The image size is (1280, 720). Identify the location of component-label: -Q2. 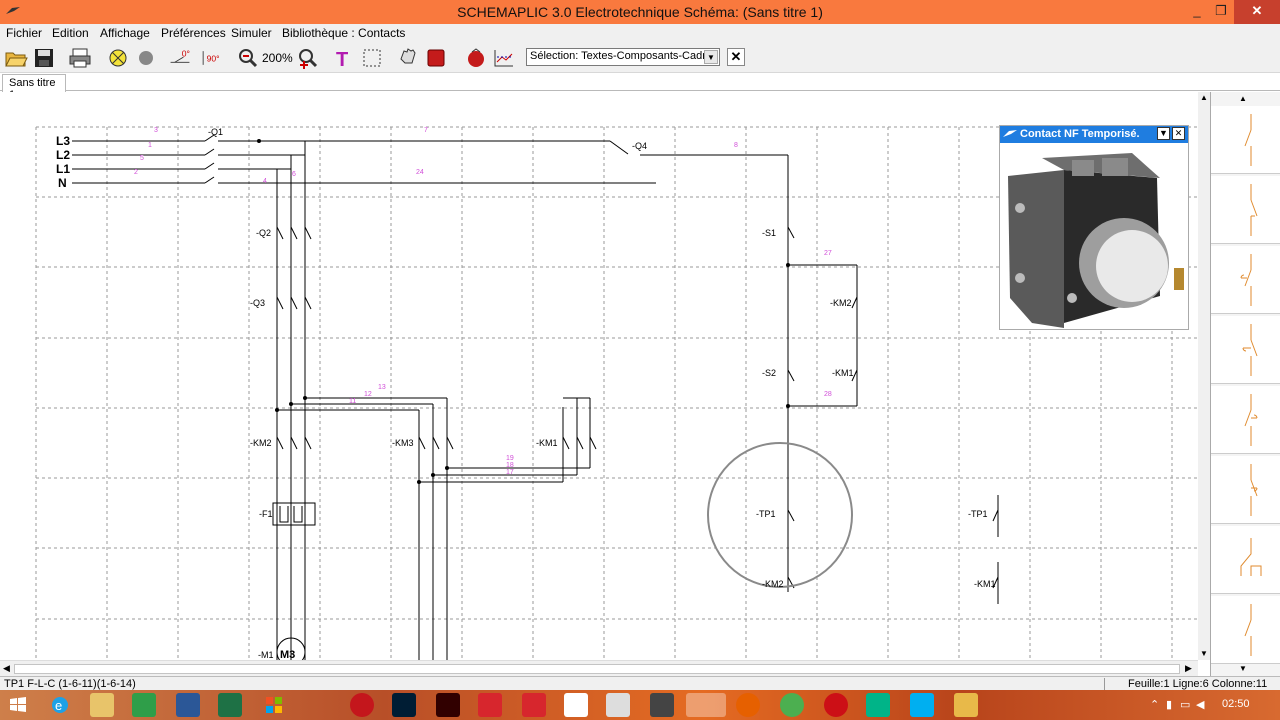
(263, 233).